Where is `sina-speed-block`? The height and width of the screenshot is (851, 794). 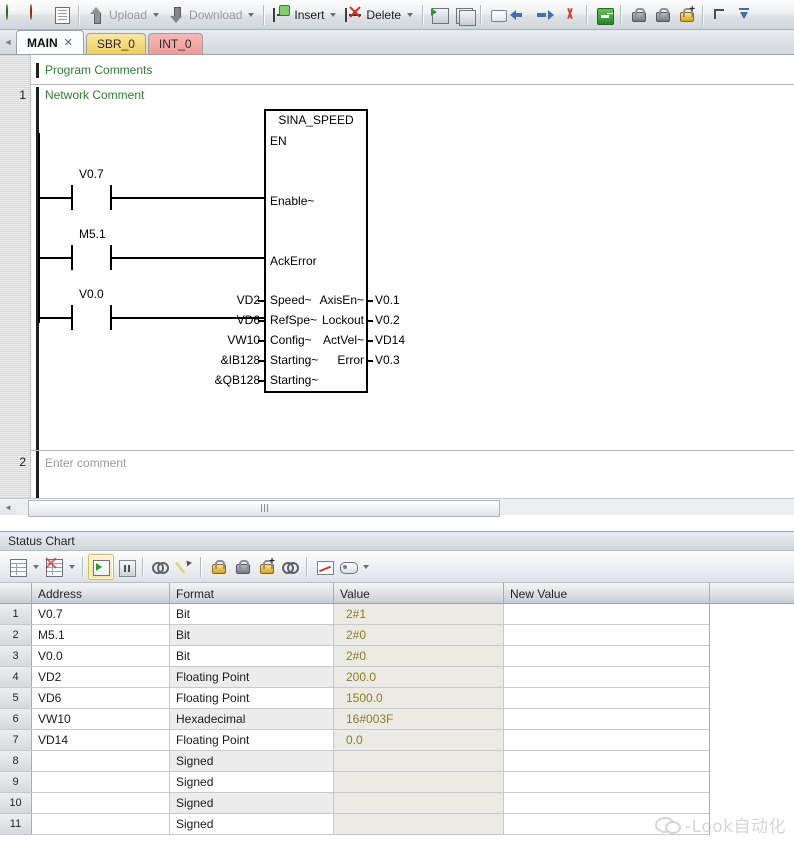
sina-speed-block is located at coordinates (316, 251).